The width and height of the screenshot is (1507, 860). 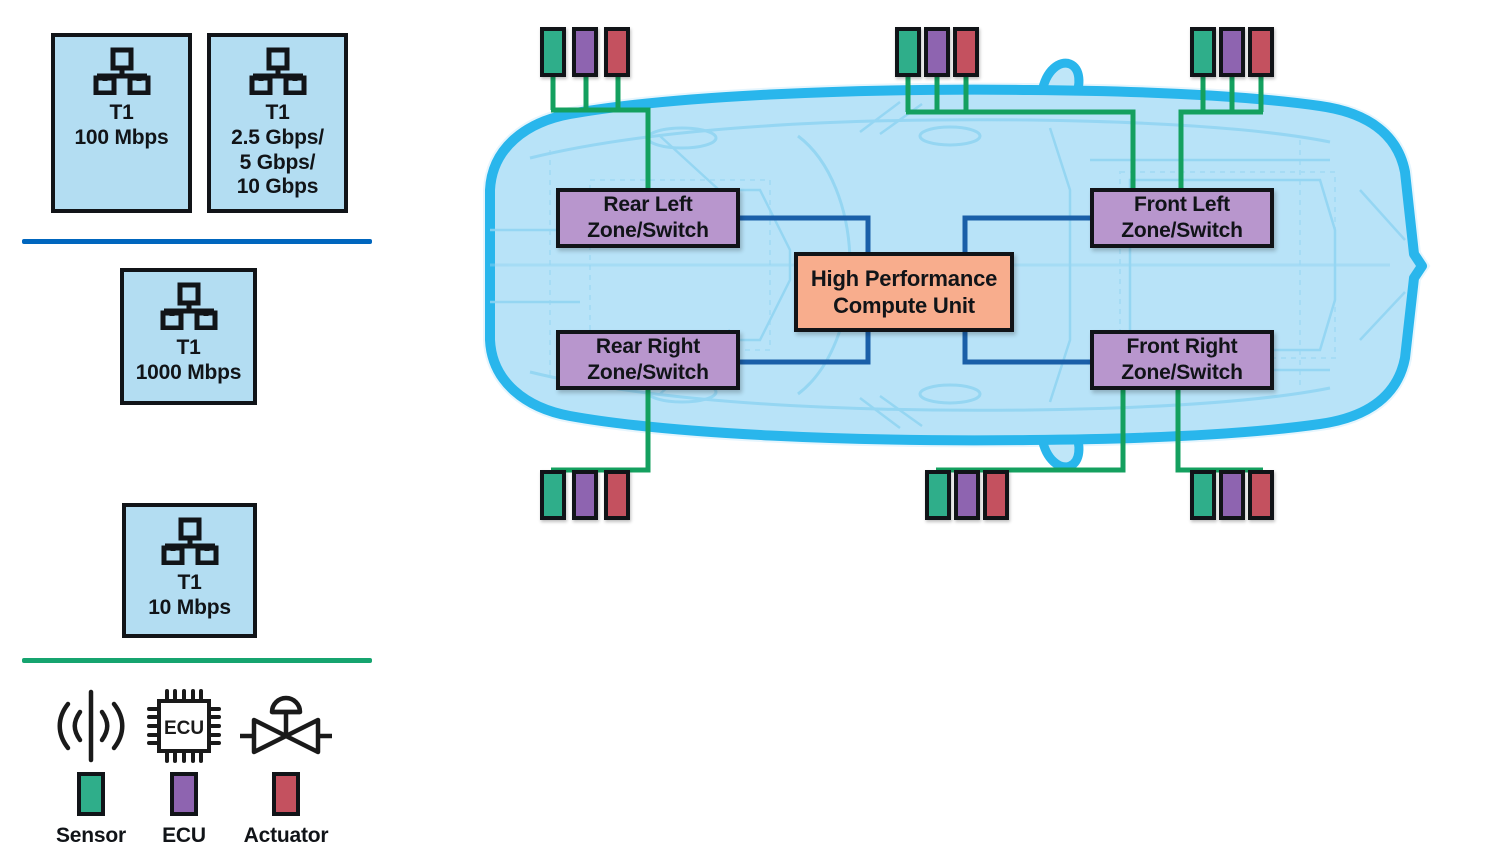 What do you see at coordinates (286, 835) in the screenshot?
I see `legend-symbol-label: Actuator` at bounding box center [286, 835].